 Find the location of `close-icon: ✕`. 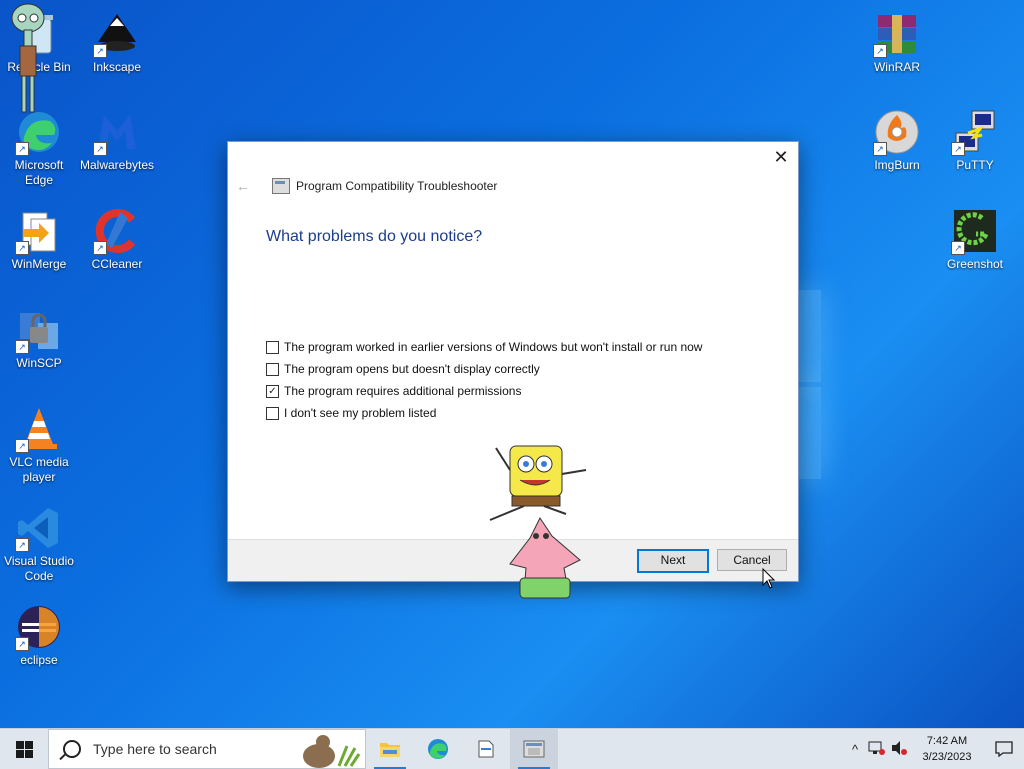

close-icon: ✕ is located at coordinates (781, 157).